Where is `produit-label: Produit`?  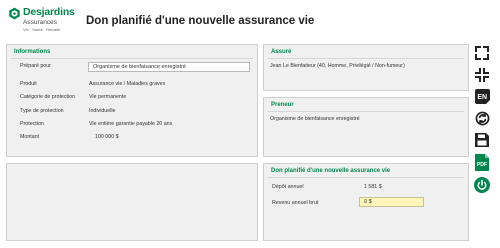 produit-label: Produit is located at coordinates (28, 84).